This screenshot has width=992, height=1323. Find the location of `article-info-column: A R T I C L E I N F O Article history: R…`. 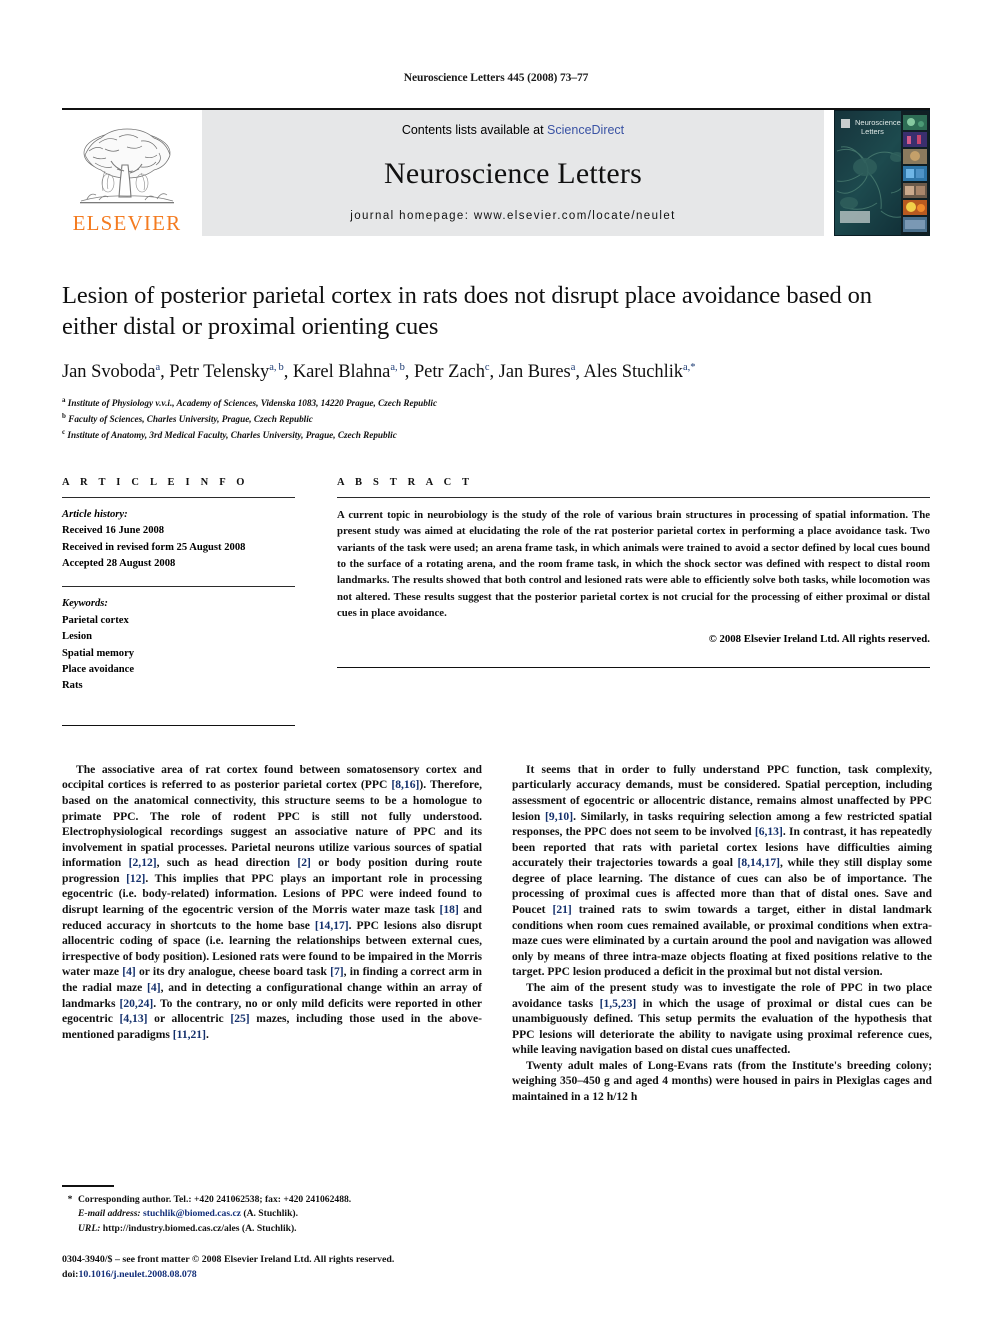

article-info-column: A R T I C L E I N F O Article history: R… is located at coordinates (178, 601).